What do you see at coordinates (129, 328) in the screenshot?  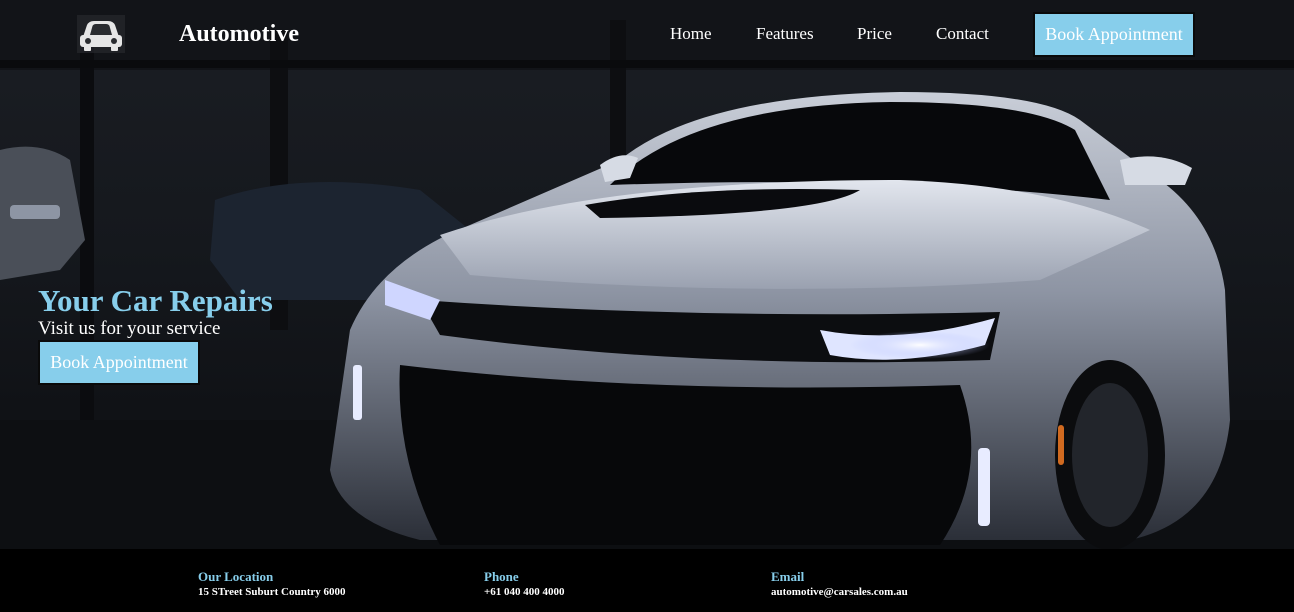 I see `hero-subtitle: Visit us for your service` at bounding box center [129, 328].